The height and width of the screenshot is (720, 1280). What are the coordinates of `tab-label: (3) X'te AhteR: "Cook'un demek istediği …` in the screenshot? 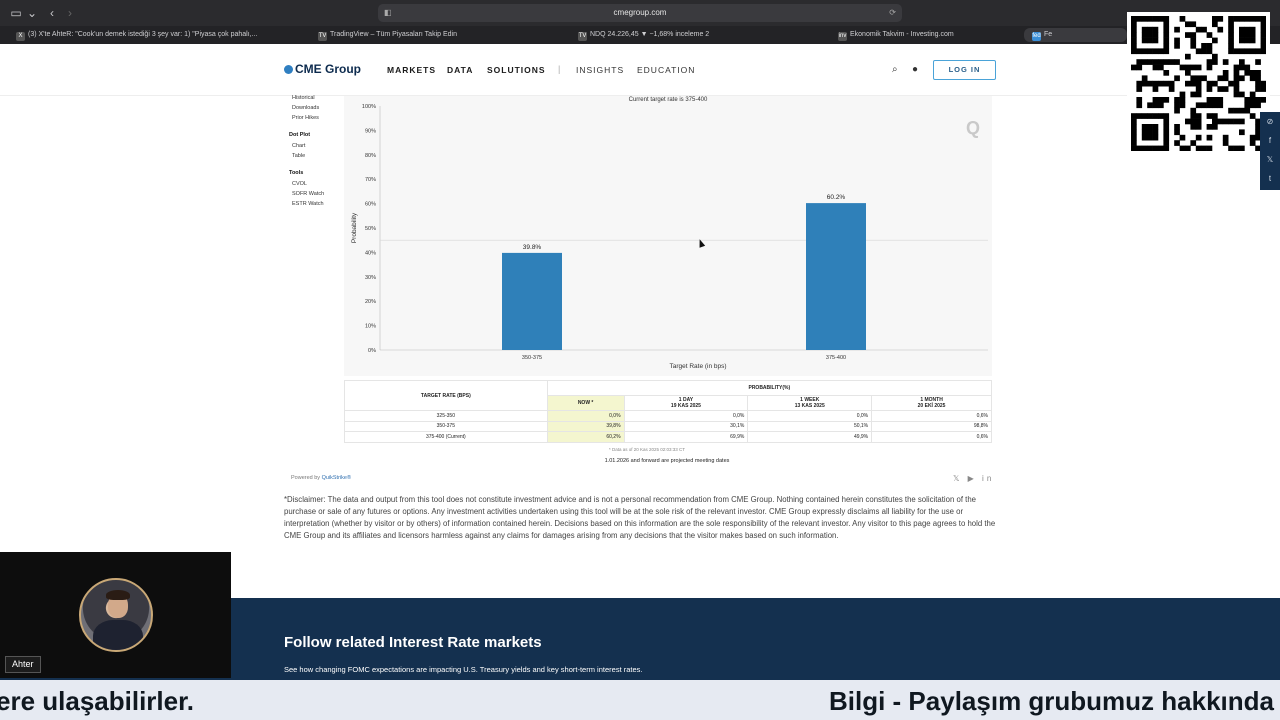 It's located at (143, 34).